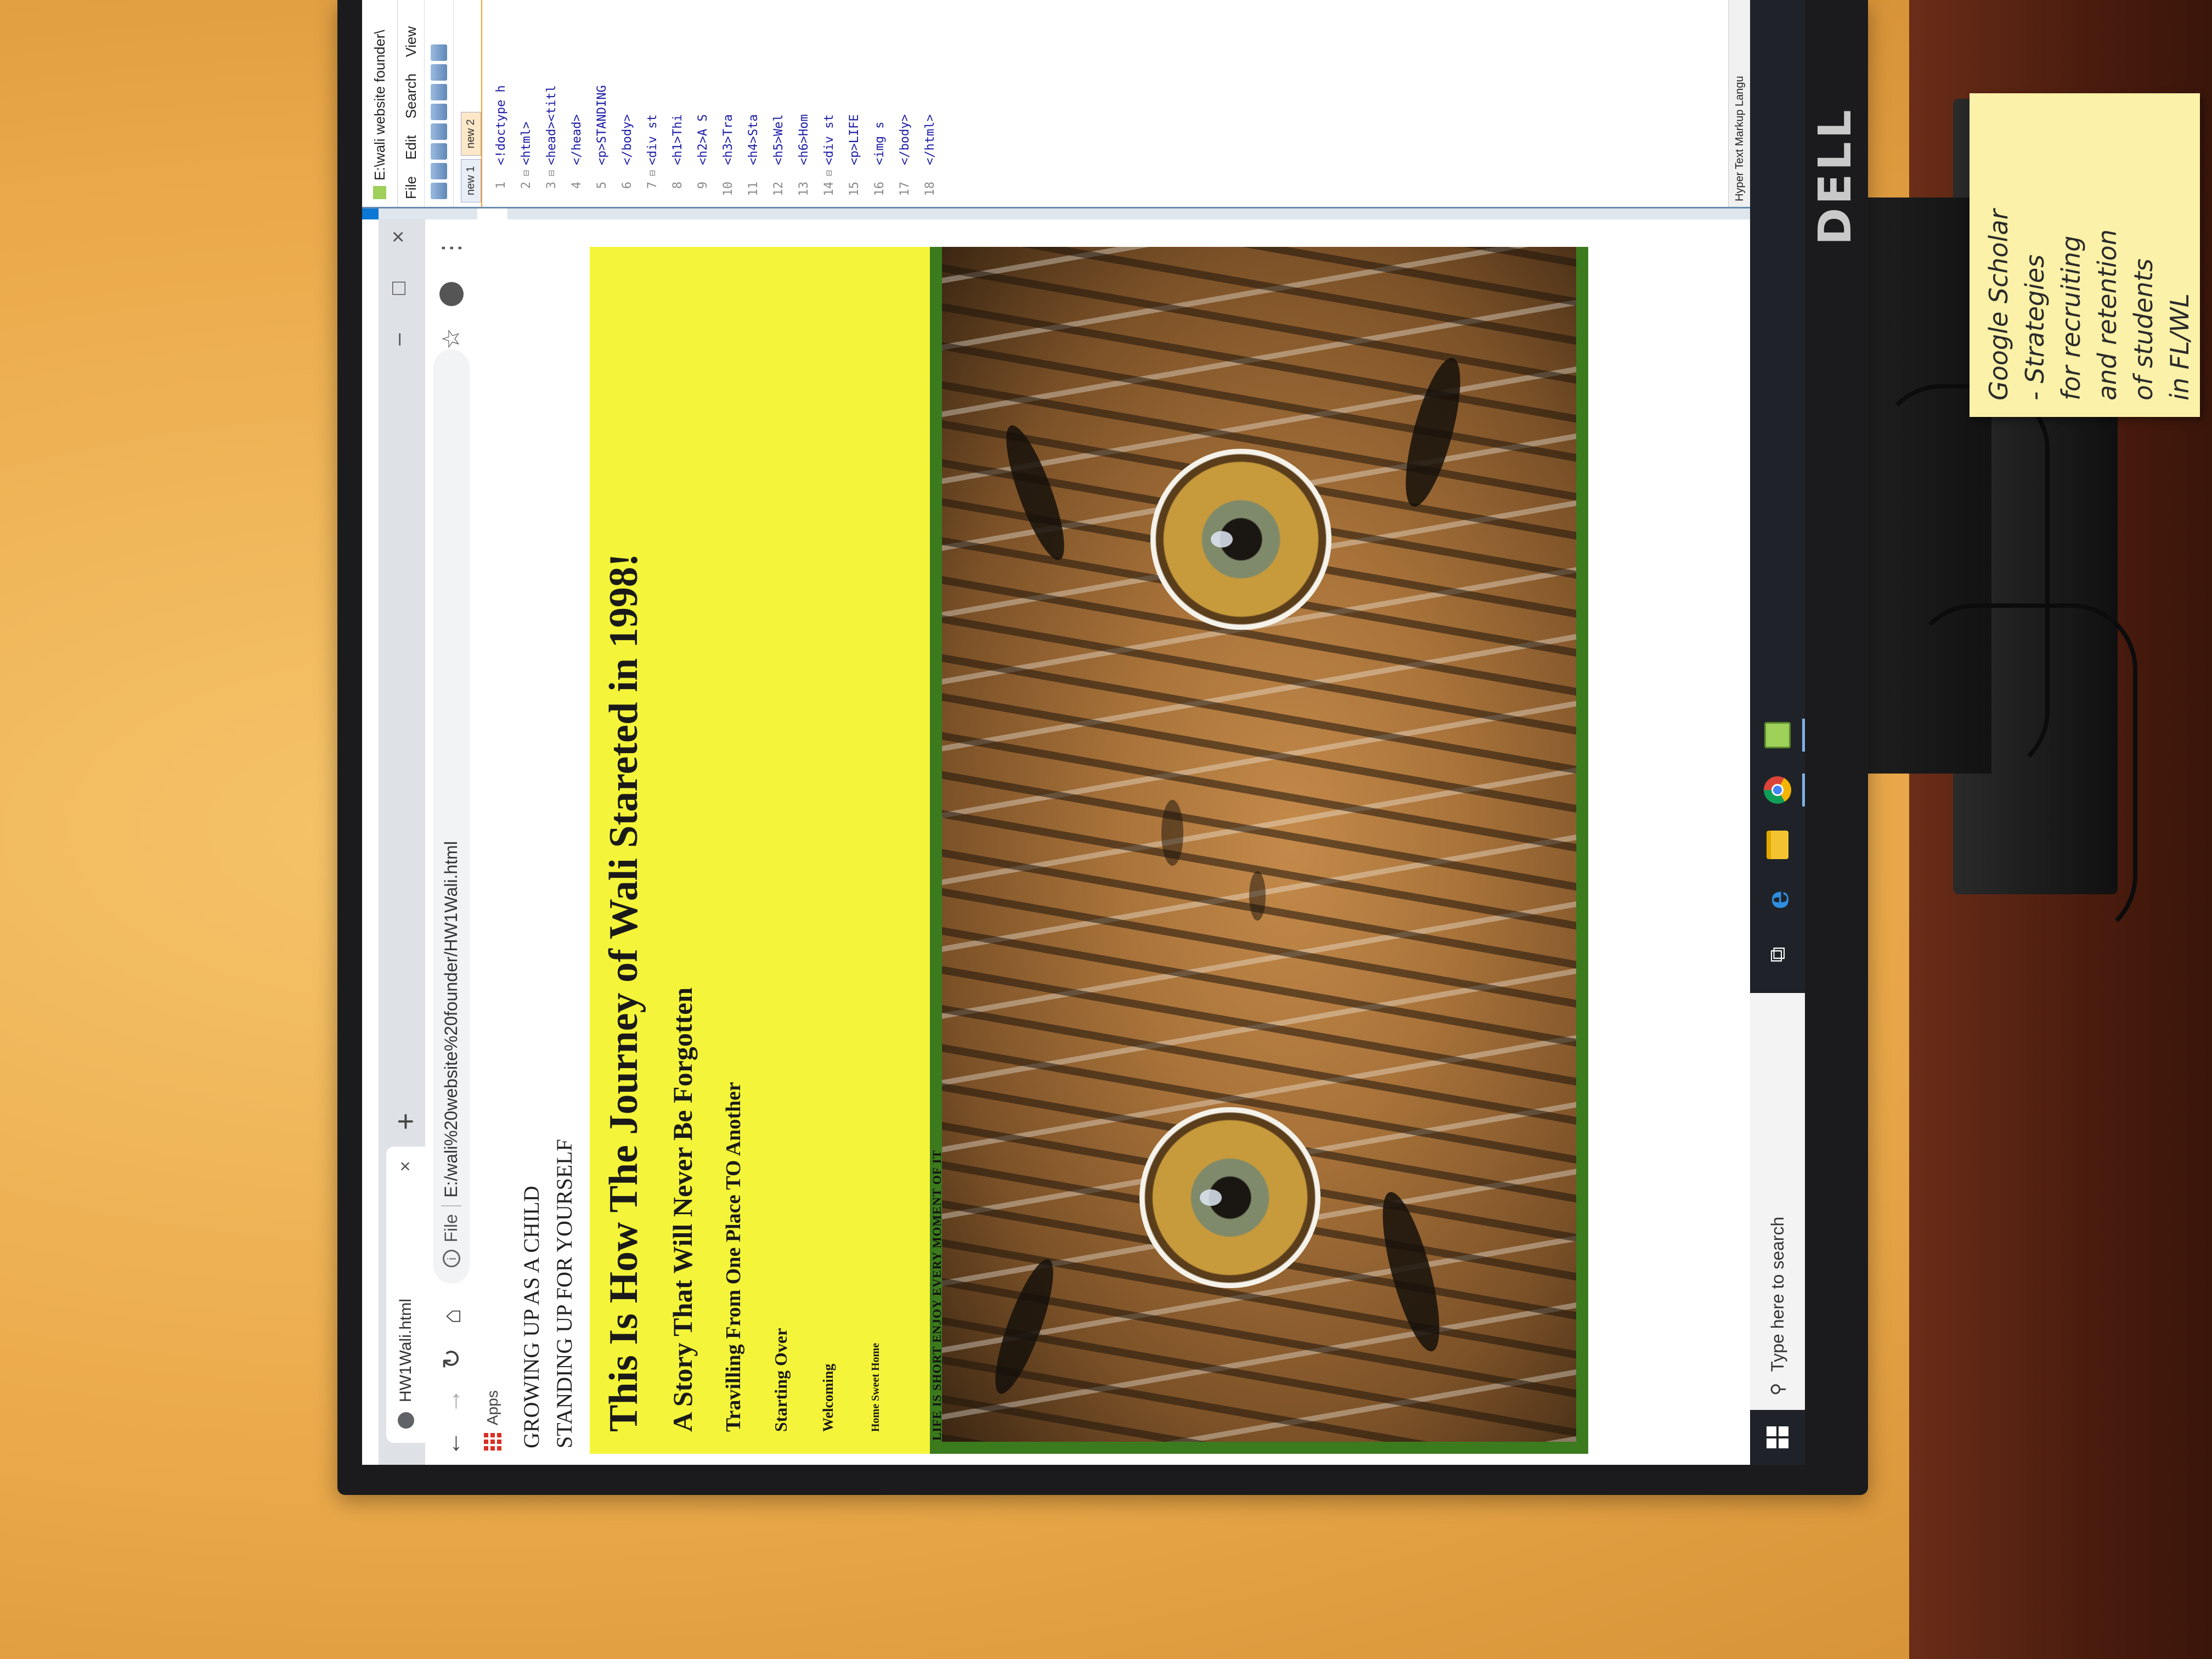 This screenshot has height=1659, width=2212. Describe the element at coordinates (804, 140) in the screenshot. I see `code-text: <h6>Hom` at that location.